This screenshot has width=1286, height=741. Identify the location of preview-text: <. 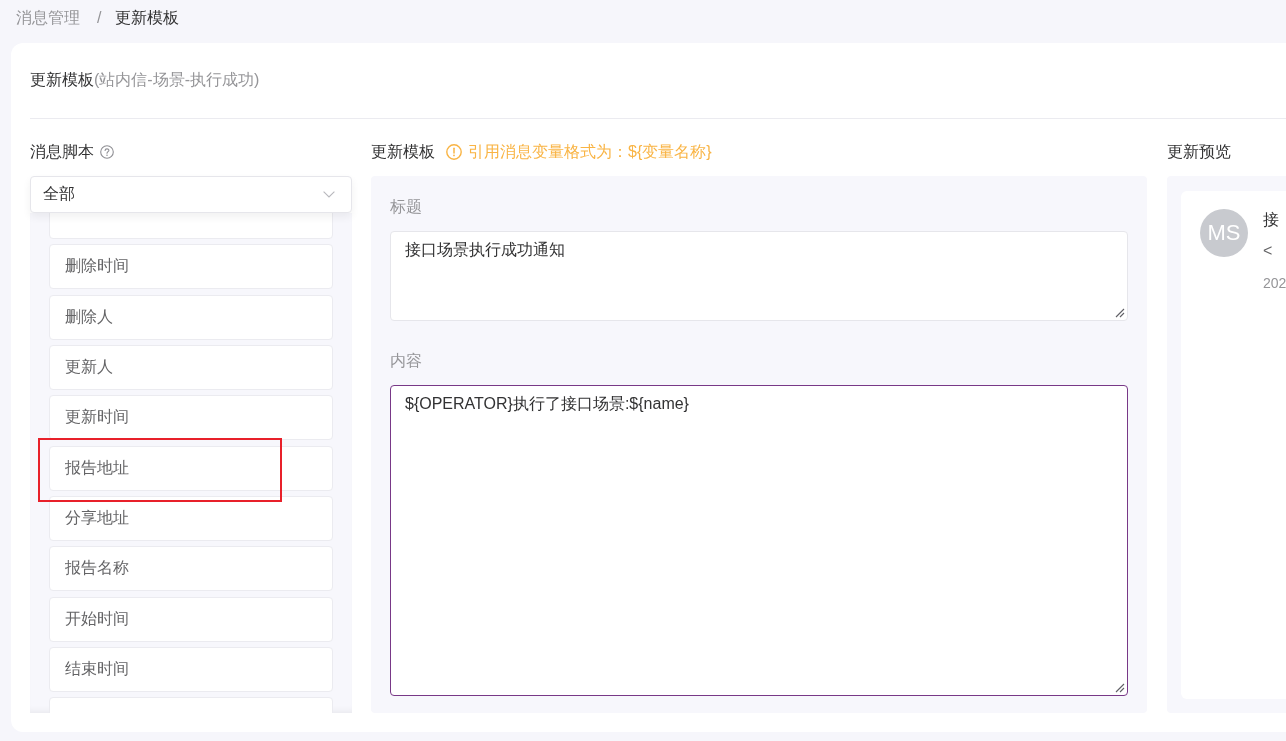
(1268, 251).